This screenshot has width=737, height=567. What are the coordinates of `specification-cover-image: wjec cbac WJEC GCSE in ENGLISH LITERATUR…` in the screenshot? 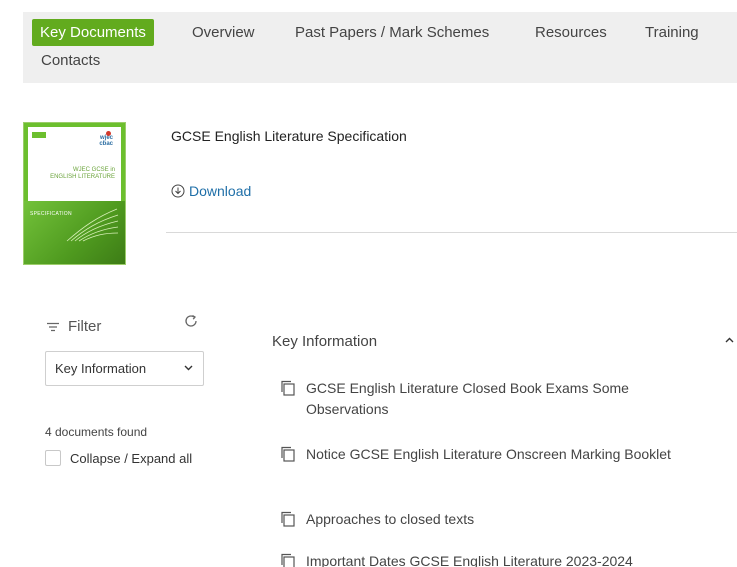 It's located at (74, 193).